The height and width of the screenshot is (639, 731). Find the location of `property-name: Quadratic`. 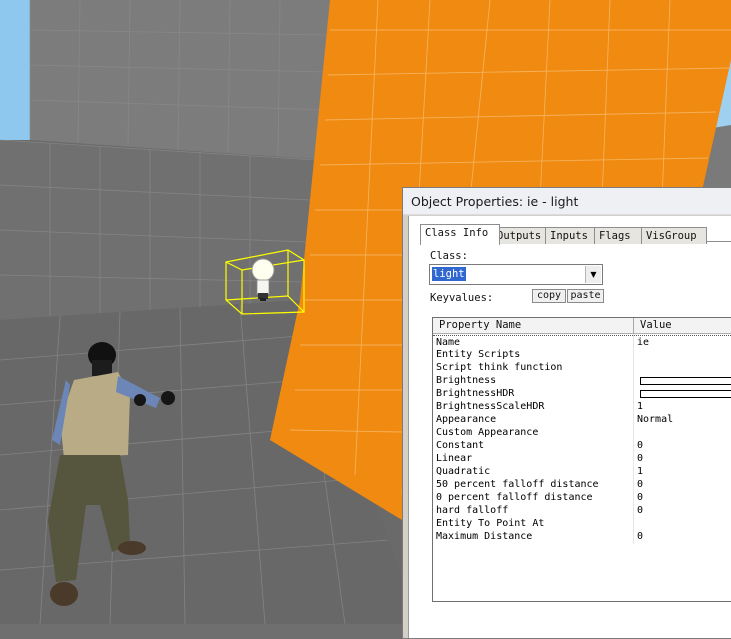

property-name: Quadratic is located at coordinates (463, 471).